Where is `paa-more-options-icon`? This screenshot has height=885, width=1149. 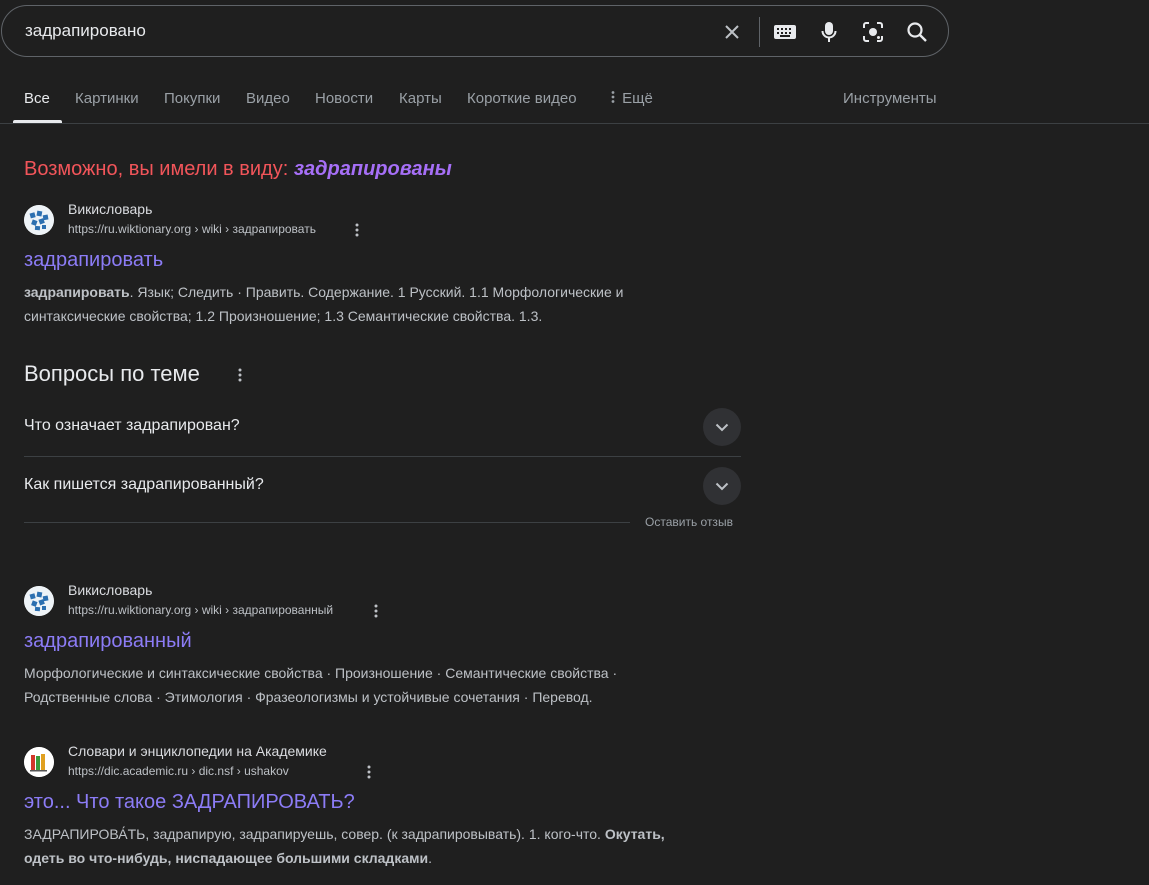 paa-more-options-icon is located at coordinates (240, 375).